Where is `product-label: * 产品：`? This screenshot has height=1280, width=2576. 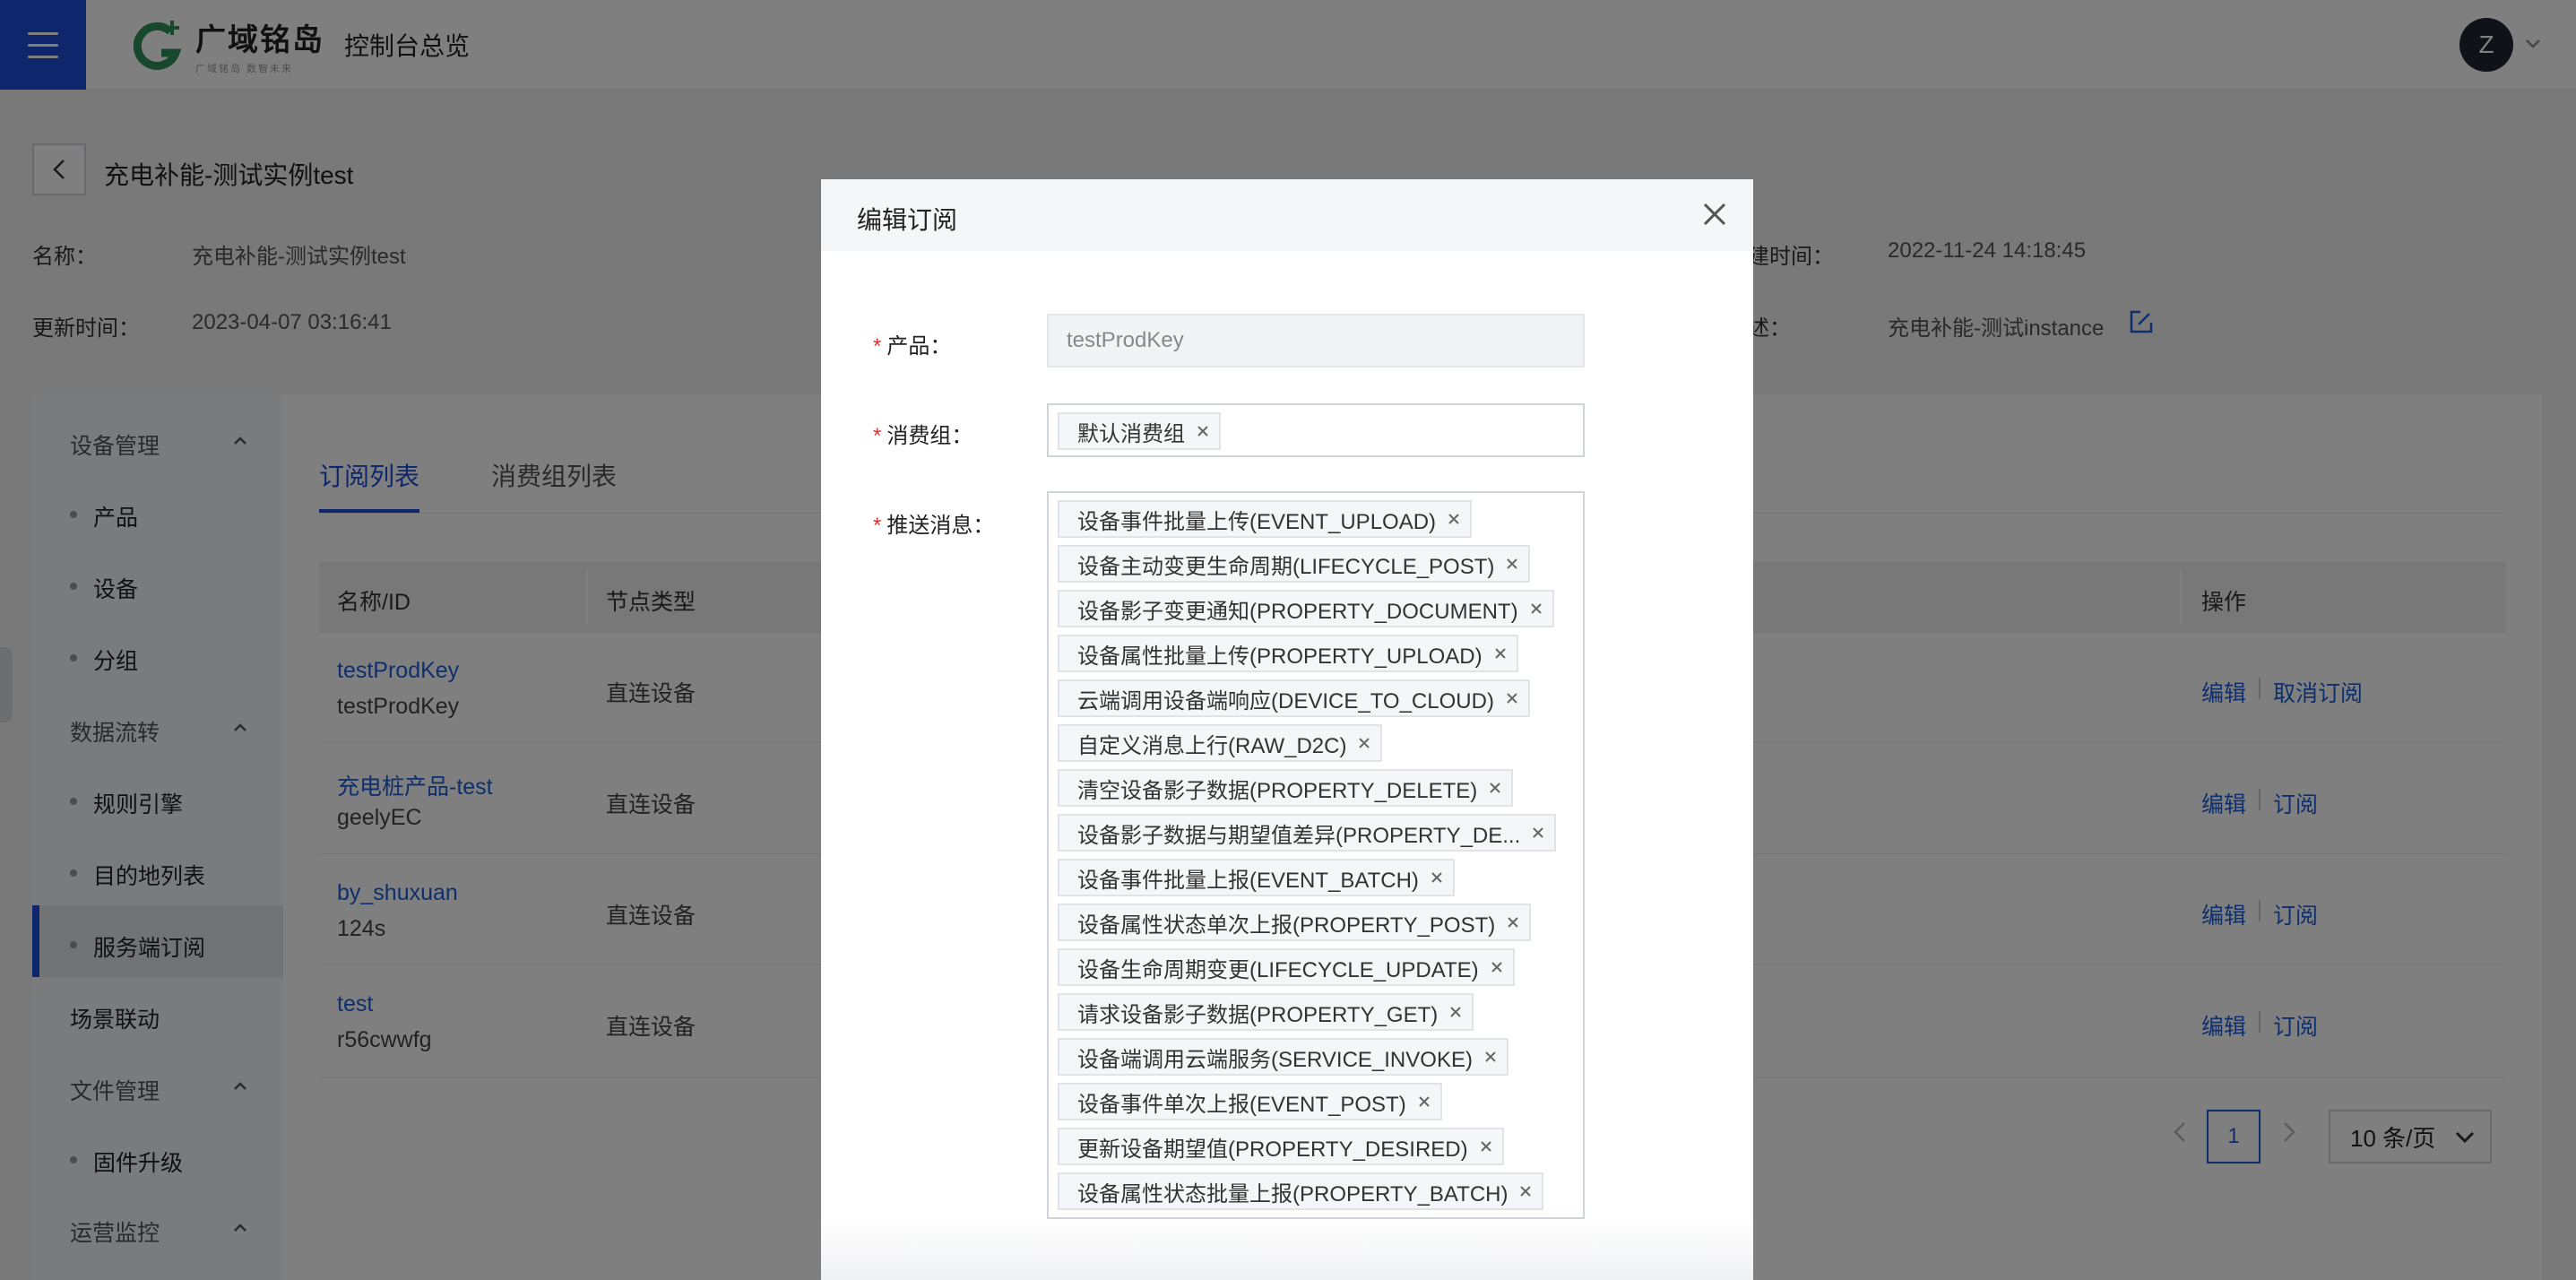
product-label: * 产品： is located at coordinates (912, 344).